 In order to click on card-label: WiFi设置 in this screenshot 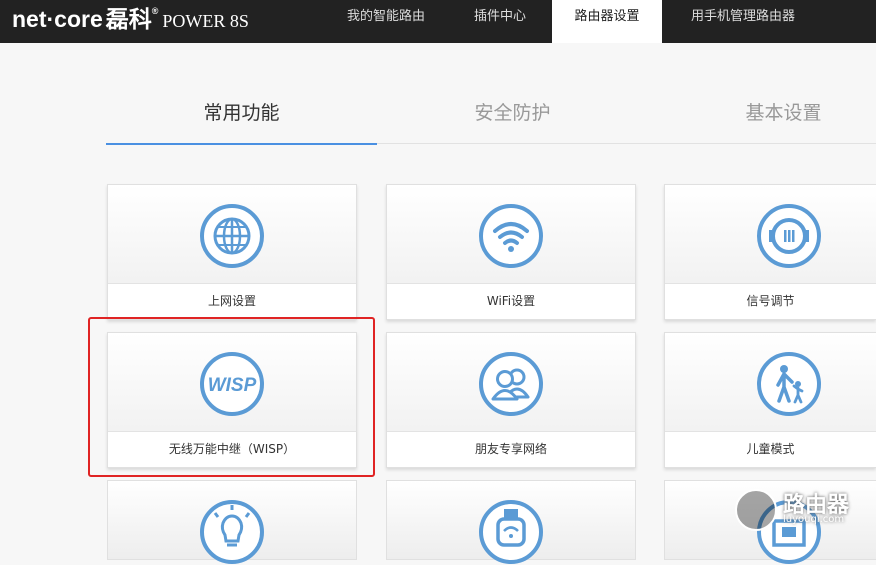, I will do `click(511, 301)`.